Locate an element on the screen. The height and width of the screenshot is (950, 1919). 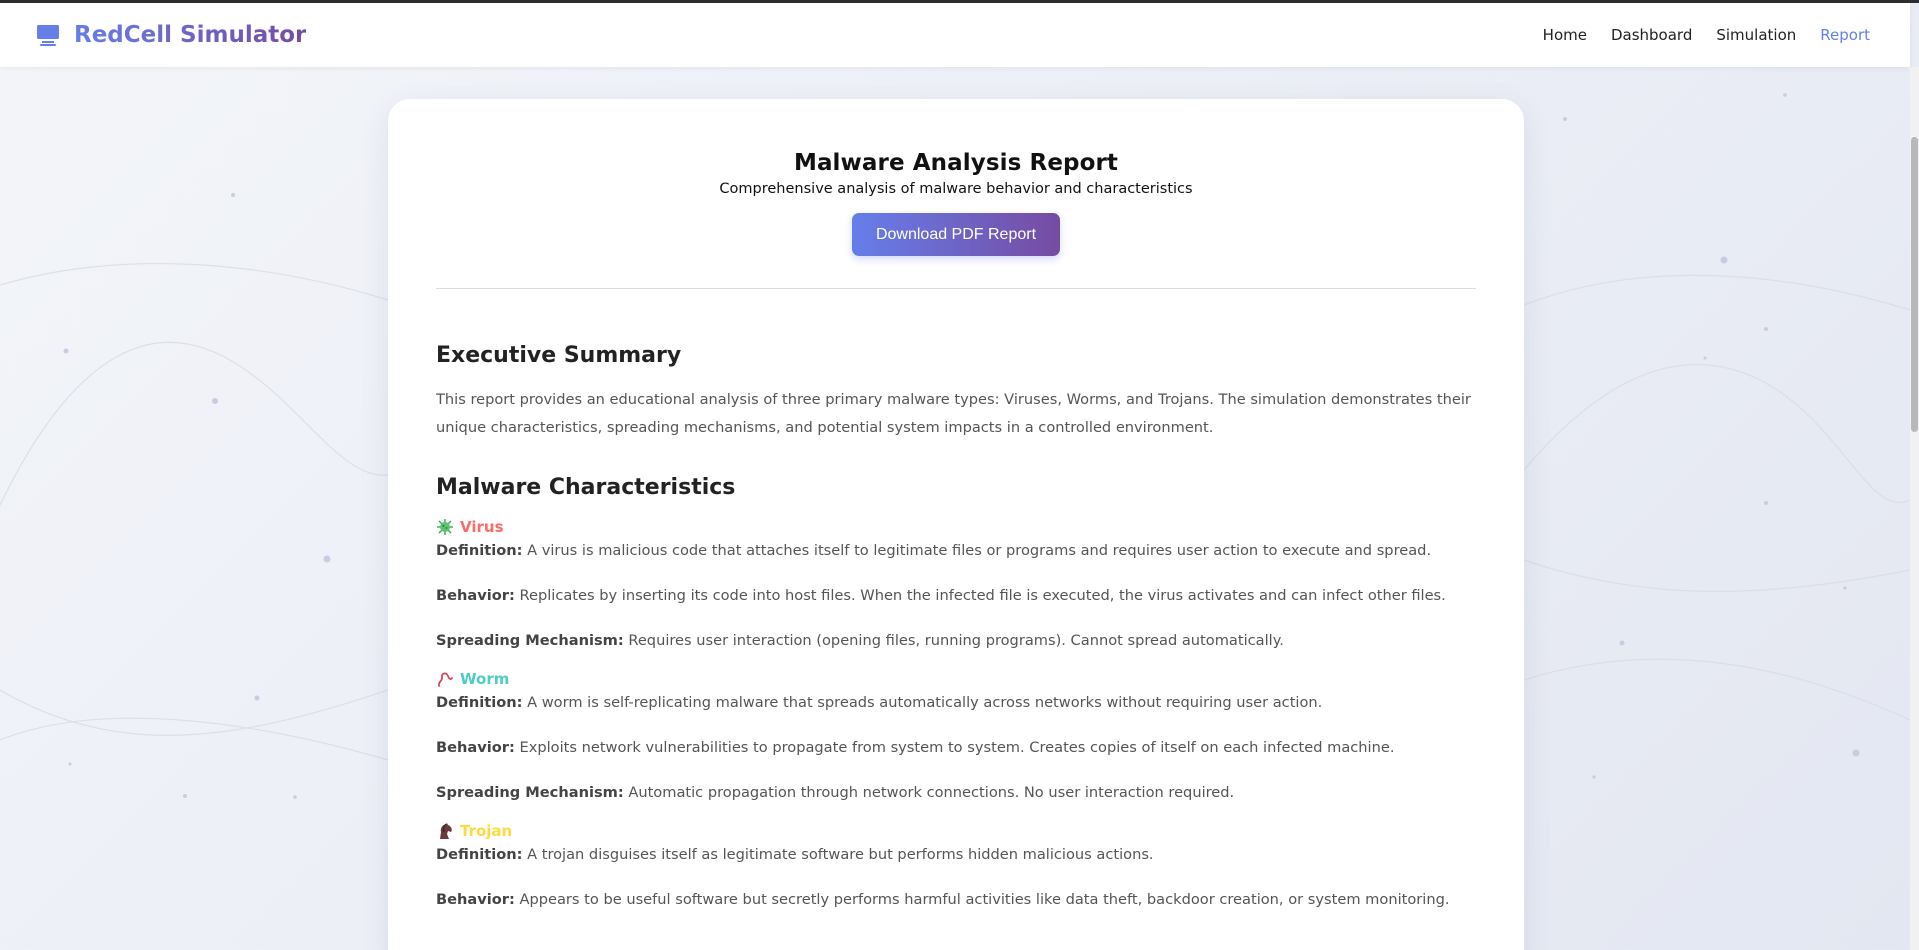
nav-links: Home Dashboard Simulation Report is located at coordinates (1706, 35).